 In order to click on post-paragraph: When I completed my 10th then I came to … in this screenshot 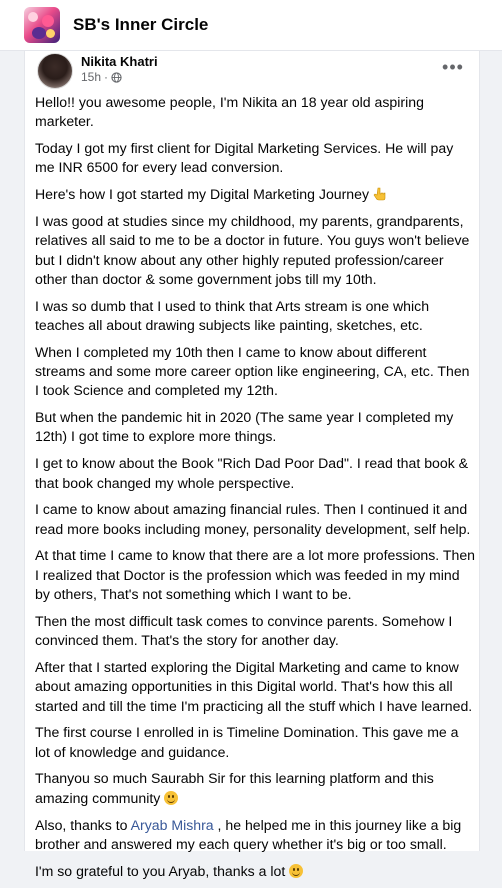, I will do `click(252, 371)`.